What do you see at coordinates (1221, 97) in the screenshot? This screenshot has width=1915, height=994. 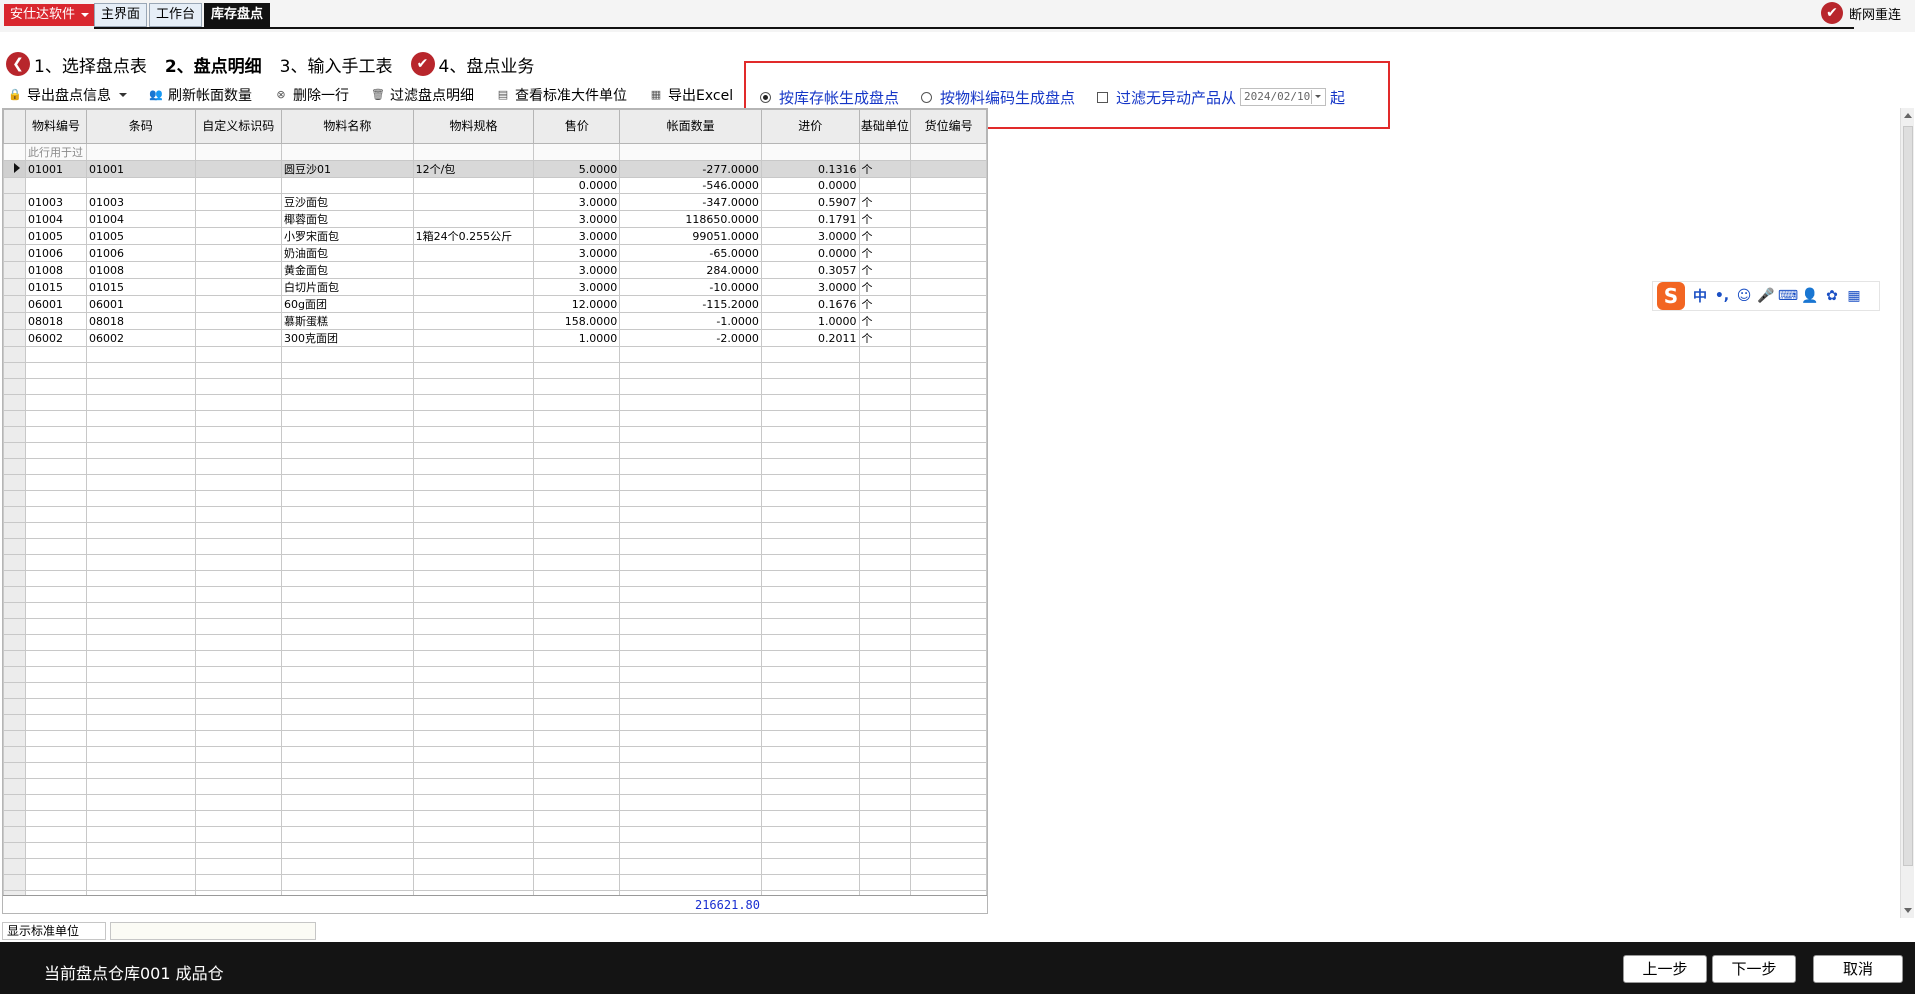 I see `option-filter-static: 过滤无异动产品从 2024/02/10 起` at bounding box center [1221, 97].